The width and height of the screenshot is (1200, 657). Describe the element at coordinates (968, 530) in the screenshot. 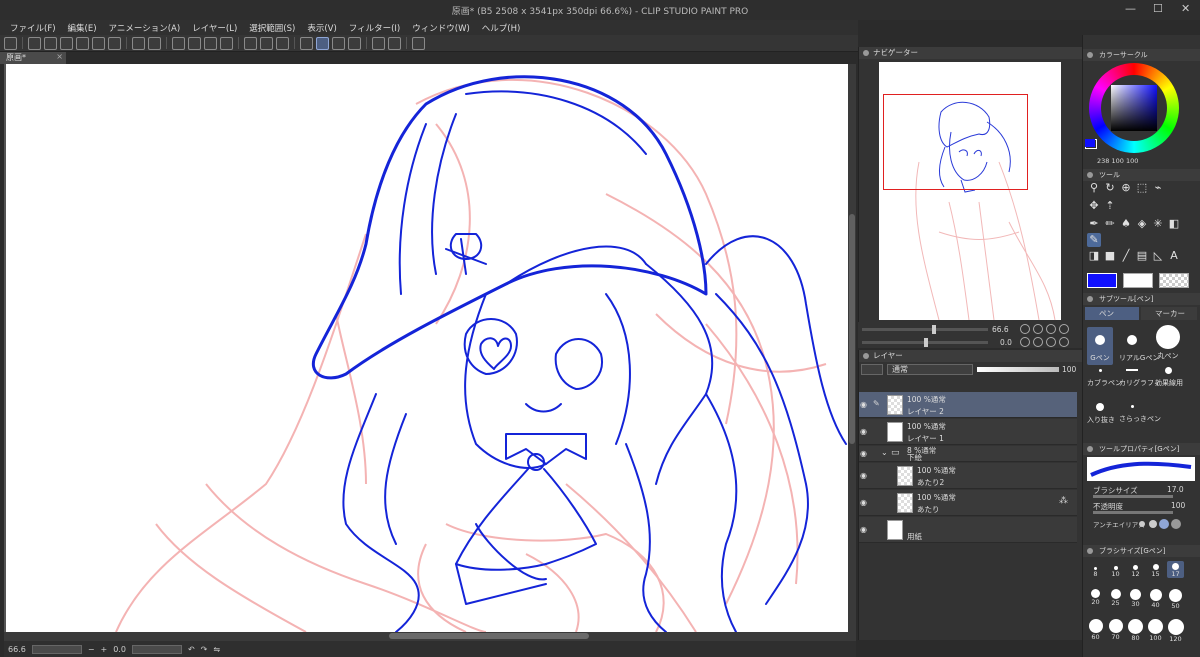

I see `layer-row: ◉ 用紙` at that location.